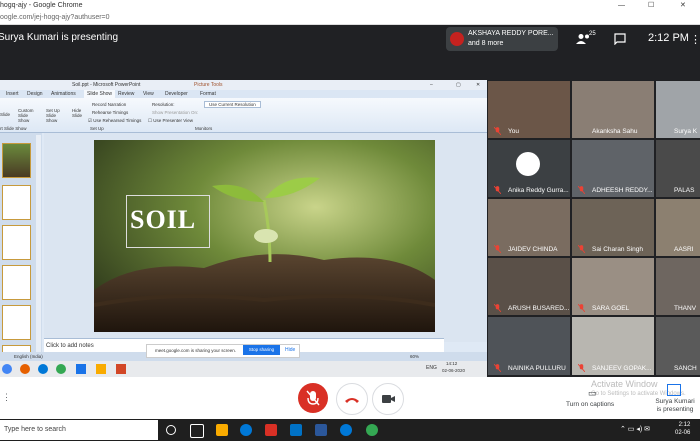  Describe the element at coordinates (126, 94) in the screenshot. I see `tab-review: Review` at that location.